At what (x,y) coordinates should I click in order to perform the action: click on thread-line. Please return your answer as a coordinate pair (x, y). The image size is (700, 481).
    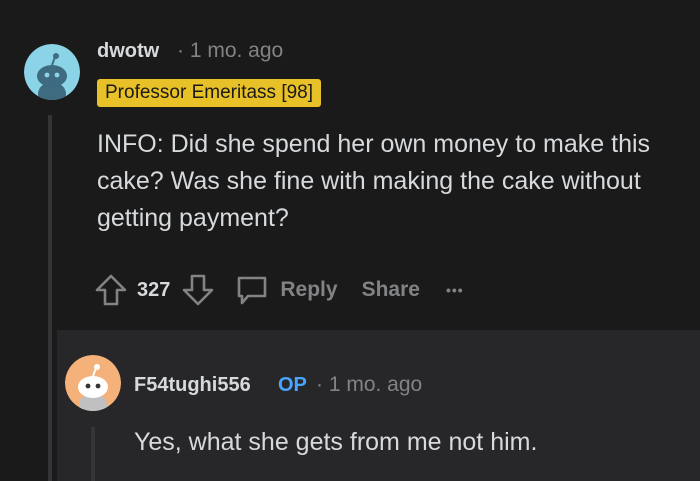
    Looking at the image, I should click on (50, 298).